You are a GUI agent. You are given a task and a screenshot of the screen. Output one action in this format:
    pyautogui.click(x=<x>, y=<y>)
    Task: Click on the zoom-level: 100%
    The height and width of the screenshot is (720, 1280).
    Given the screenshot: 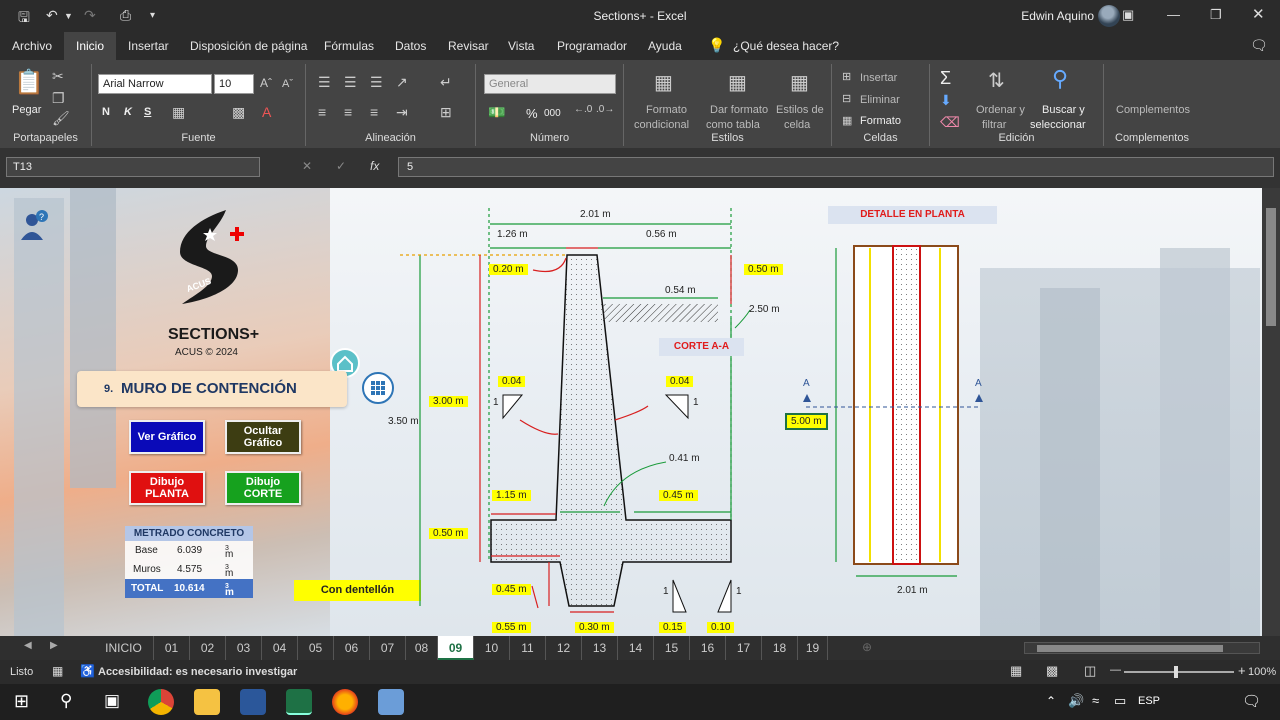 What is the action you would take?
    pyautogui.click(x=1262, y=672)
    